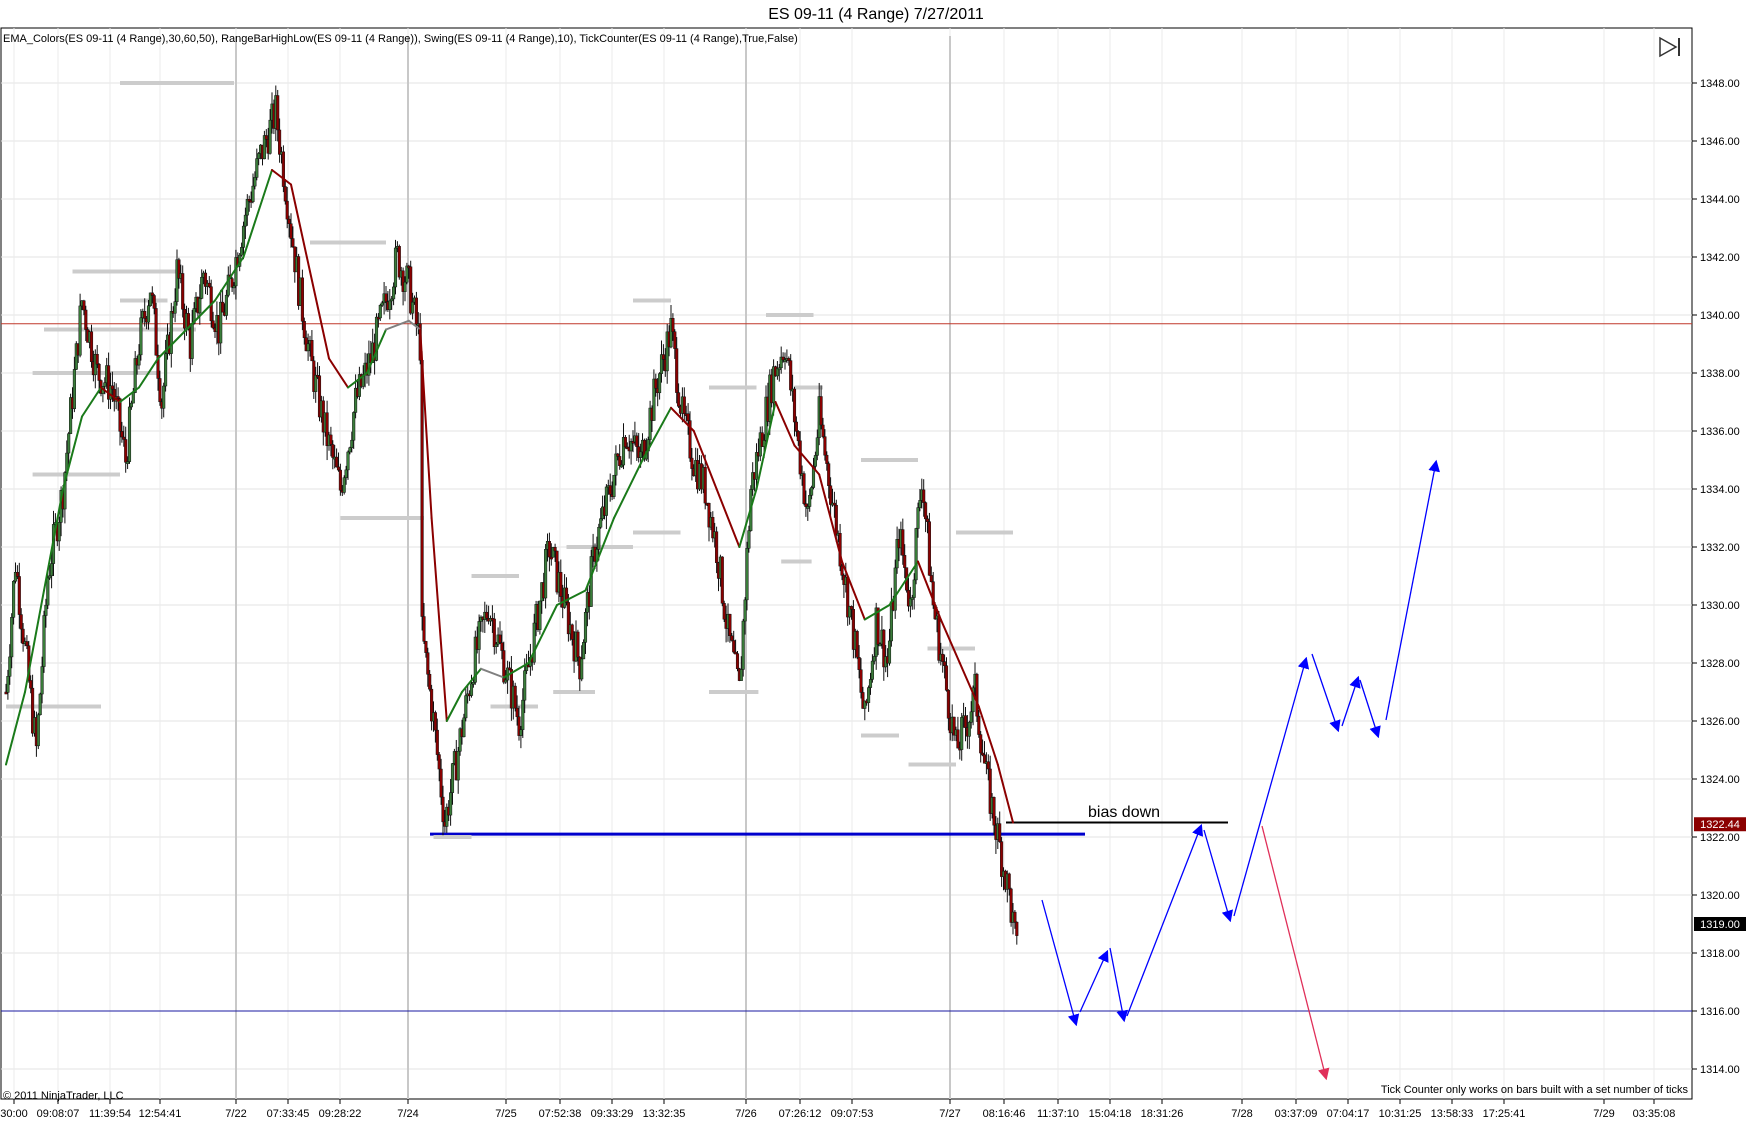 The image size is (1752, 1147). What do you see at coordinates (1110, 1114) in the screenshot?
I see `x-tick-label: 15:04:18` at bounding box center [1110, 1114].